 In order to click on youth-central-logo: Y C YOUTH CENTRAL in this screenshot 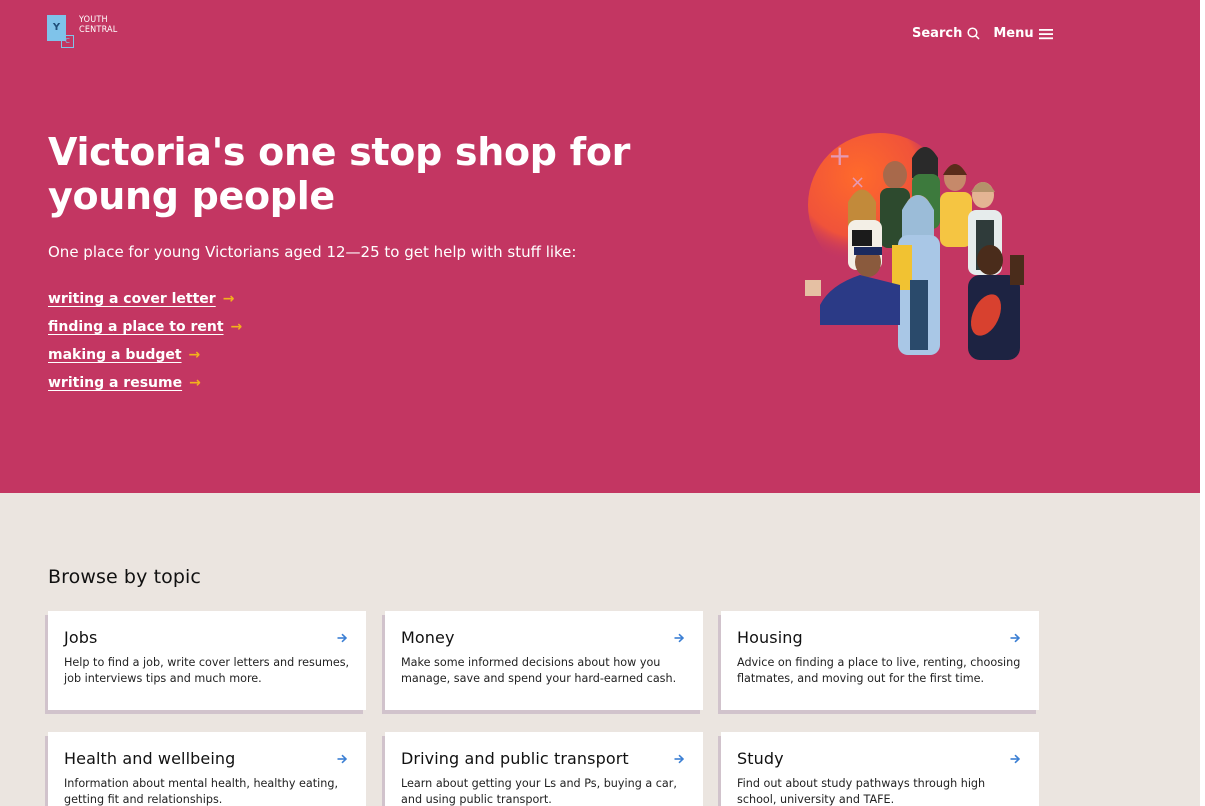, I will do `click(82, 32)`.